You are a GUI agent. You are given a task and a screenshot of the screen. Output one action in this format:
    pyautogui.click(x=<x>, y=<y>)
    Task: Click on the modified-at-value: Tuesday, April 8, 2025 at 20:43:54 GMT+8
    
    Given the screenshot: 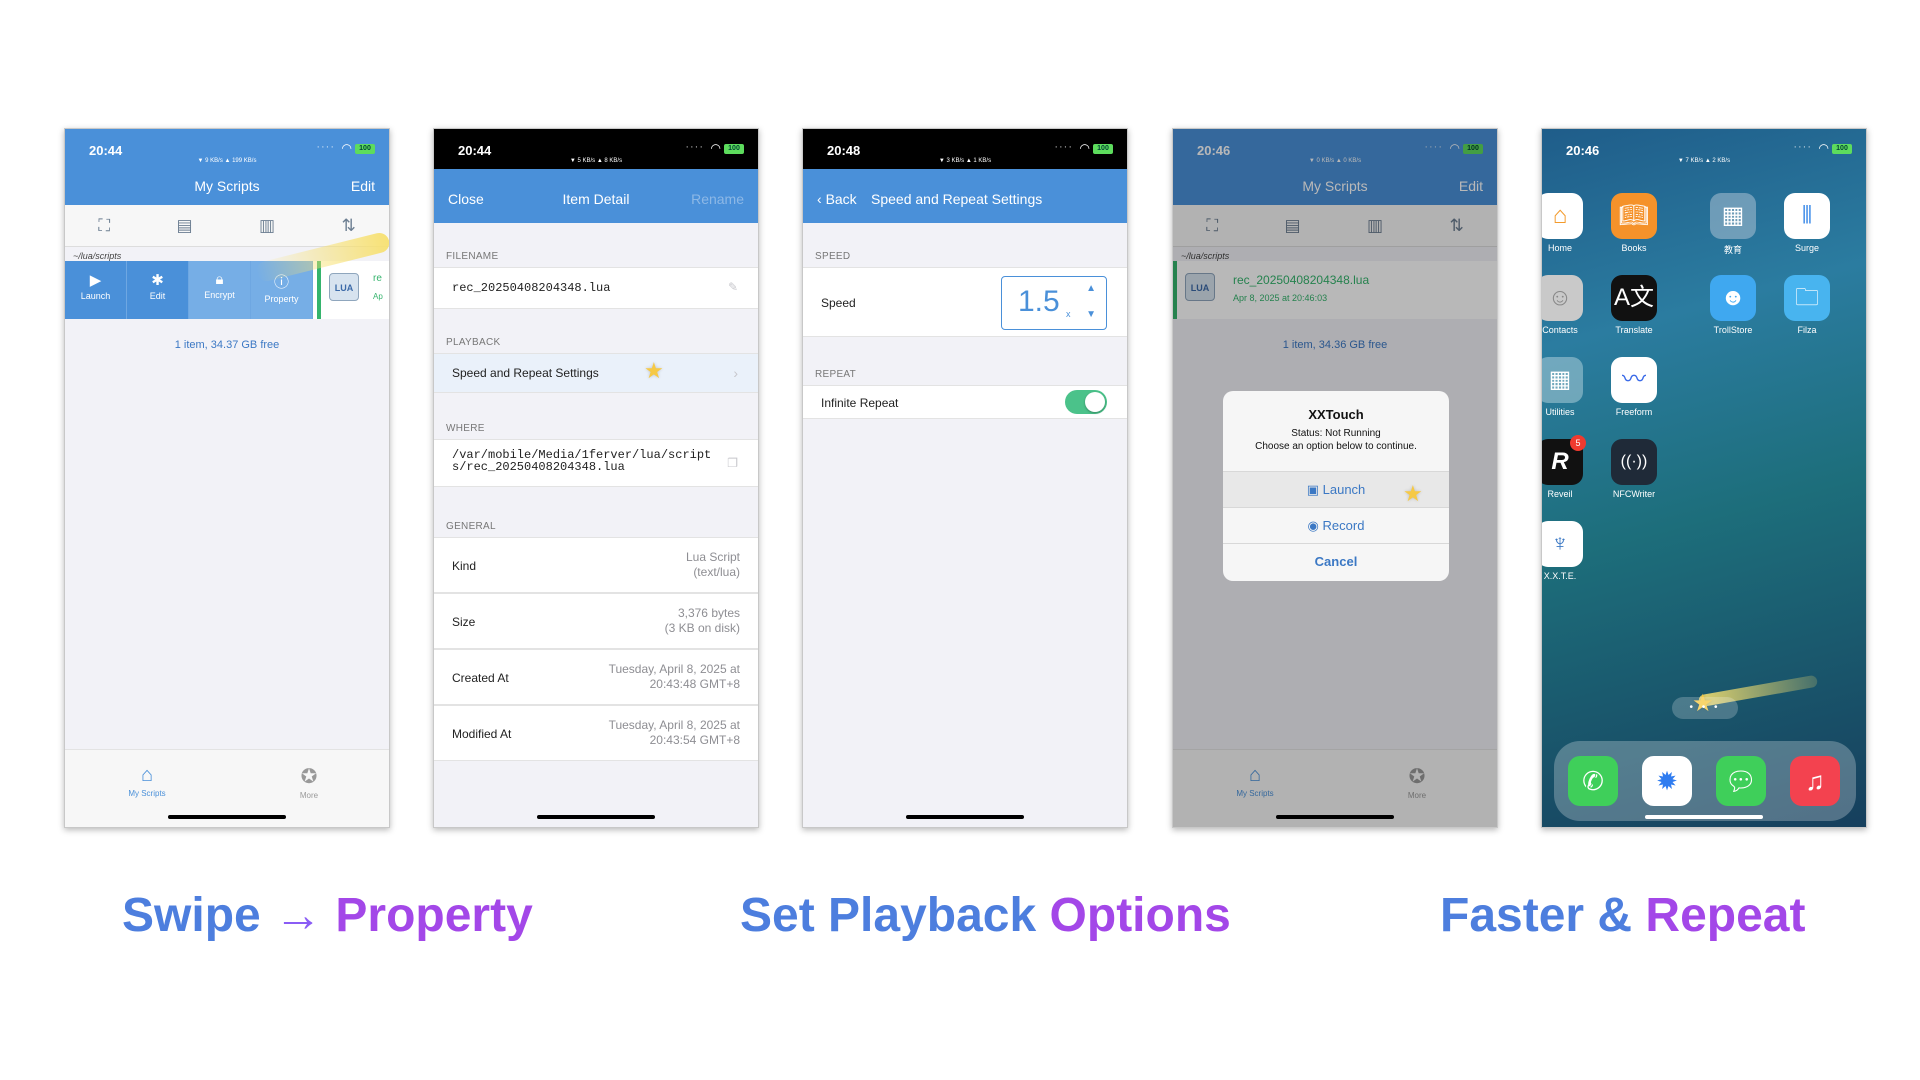 What is the action you would take?
    pyautogui.click(x=674, y=732)
    